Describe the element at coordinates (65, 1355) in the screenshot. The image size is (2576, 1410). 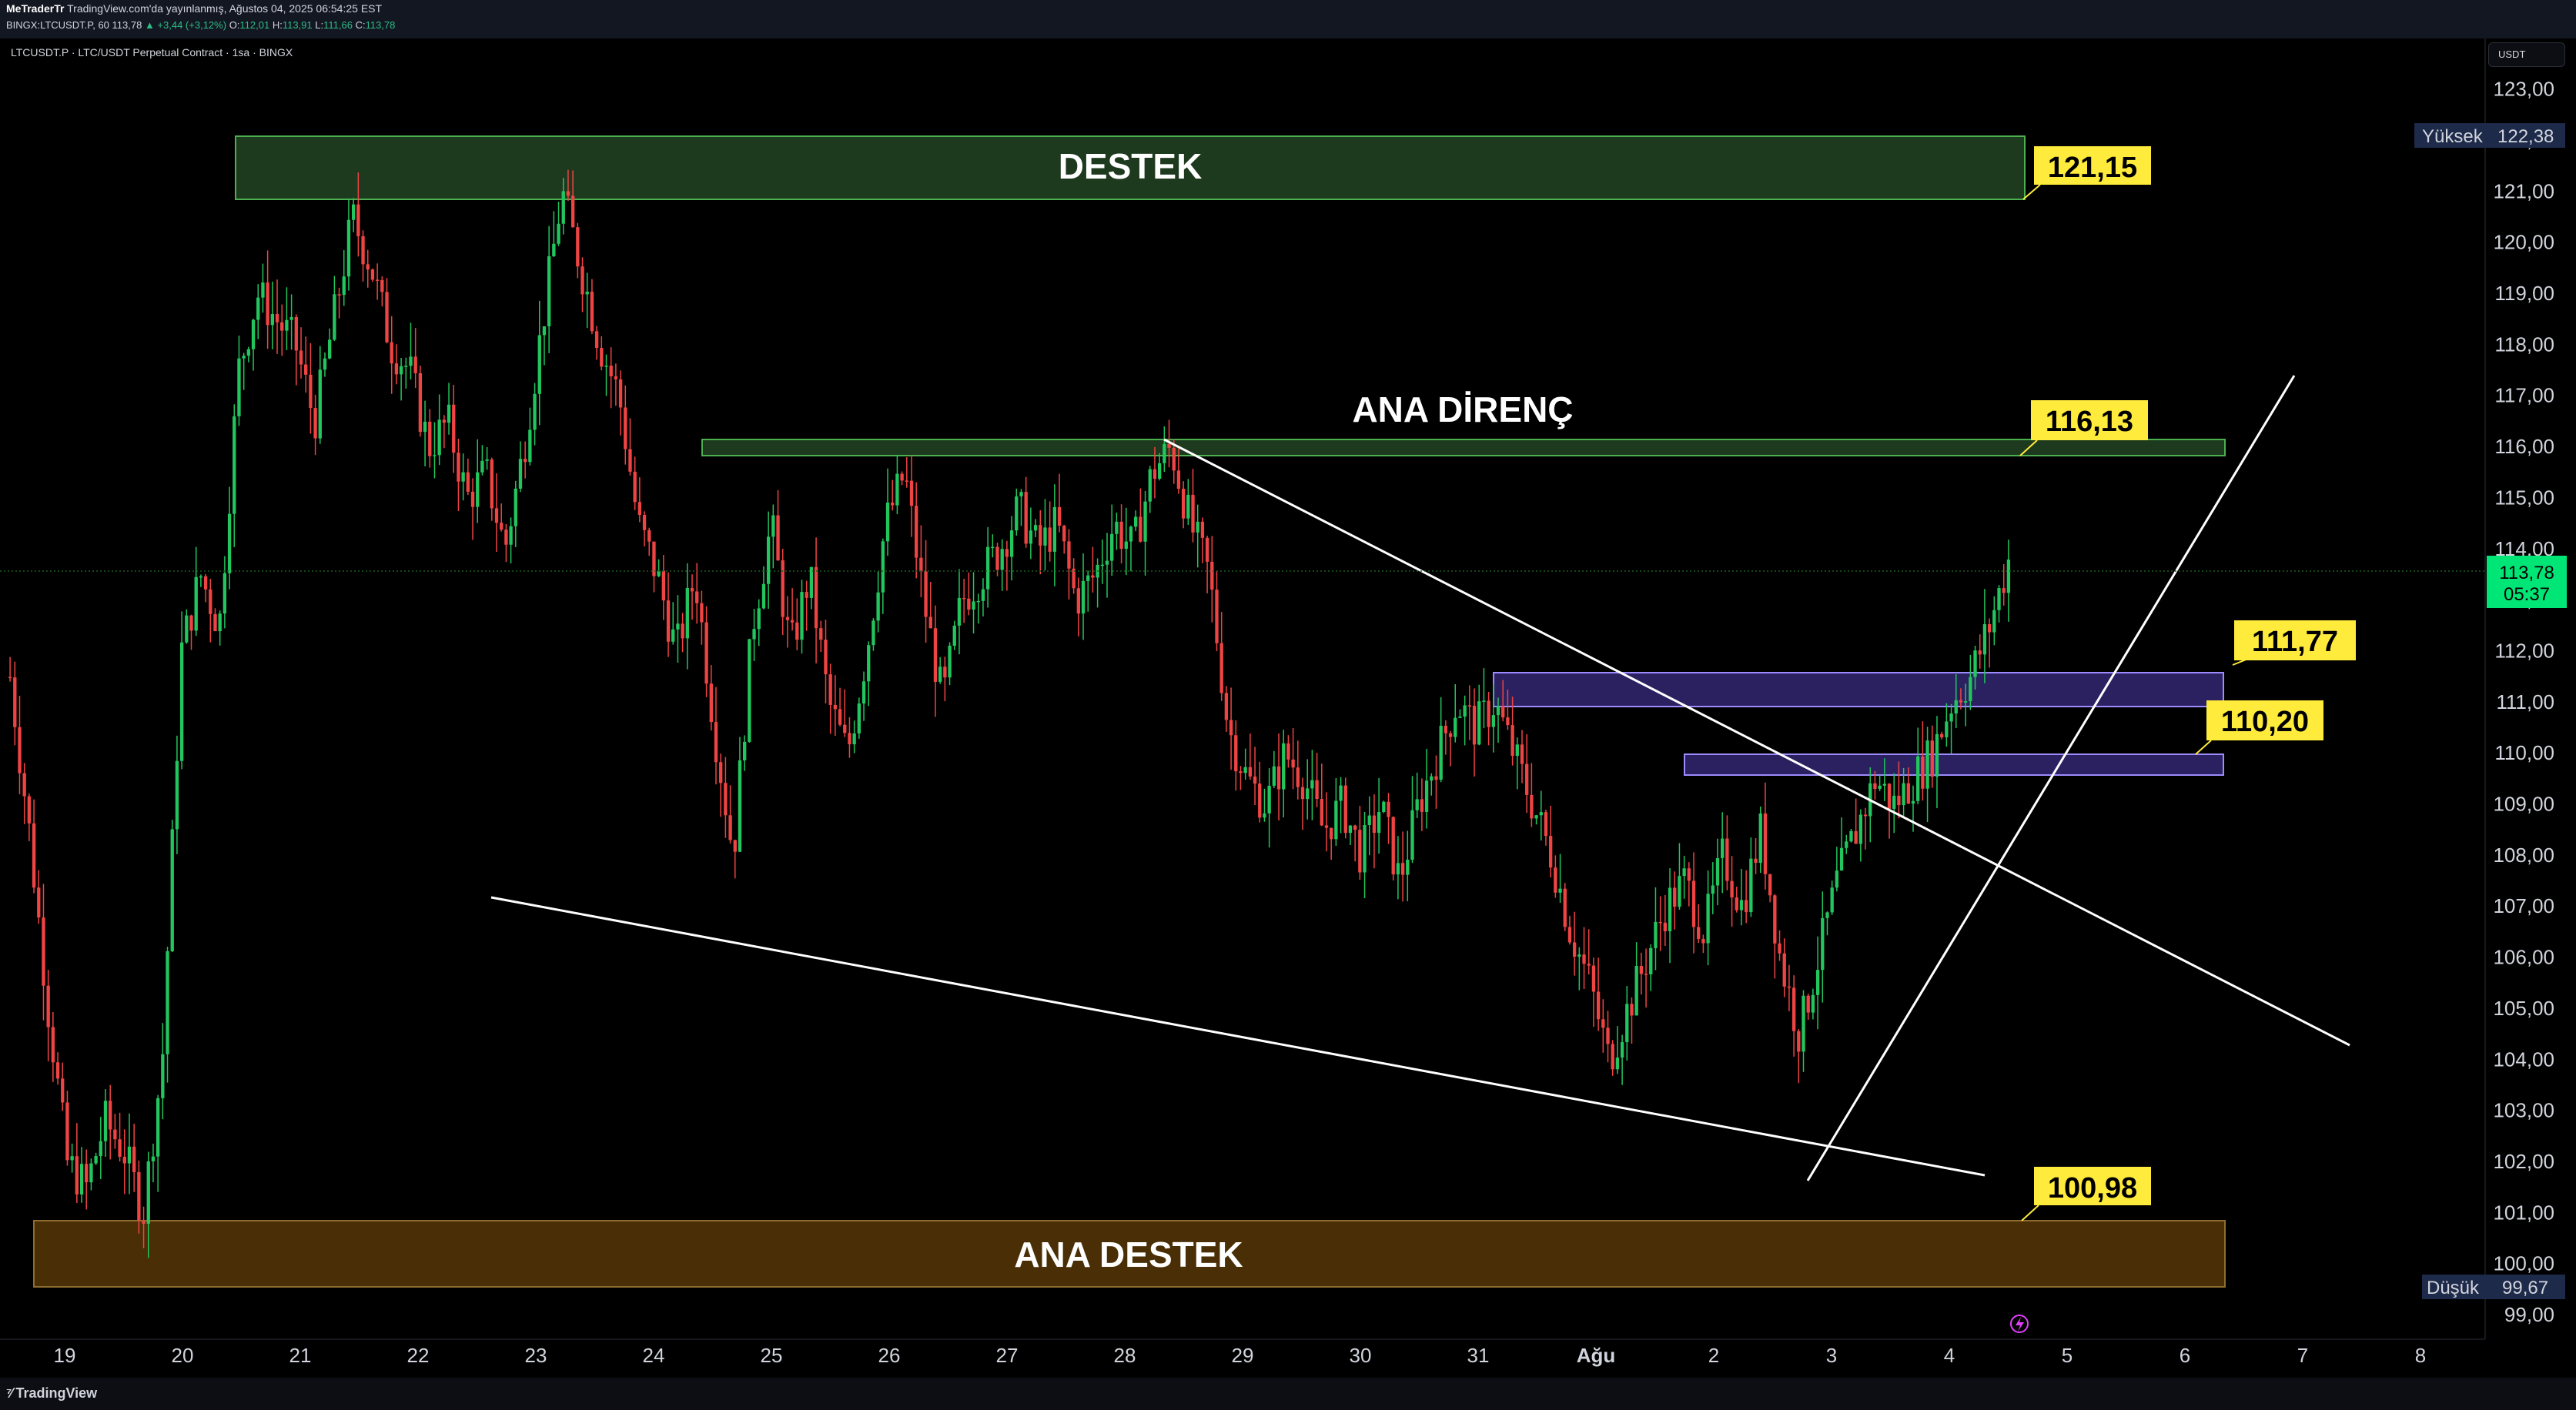
I see `time-tick: 19` at that location.